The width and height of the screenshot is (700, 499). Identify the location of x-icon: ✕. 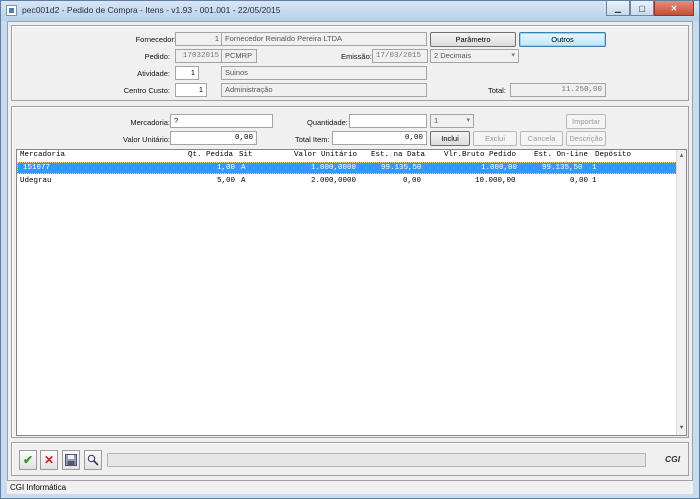
(49, 460).